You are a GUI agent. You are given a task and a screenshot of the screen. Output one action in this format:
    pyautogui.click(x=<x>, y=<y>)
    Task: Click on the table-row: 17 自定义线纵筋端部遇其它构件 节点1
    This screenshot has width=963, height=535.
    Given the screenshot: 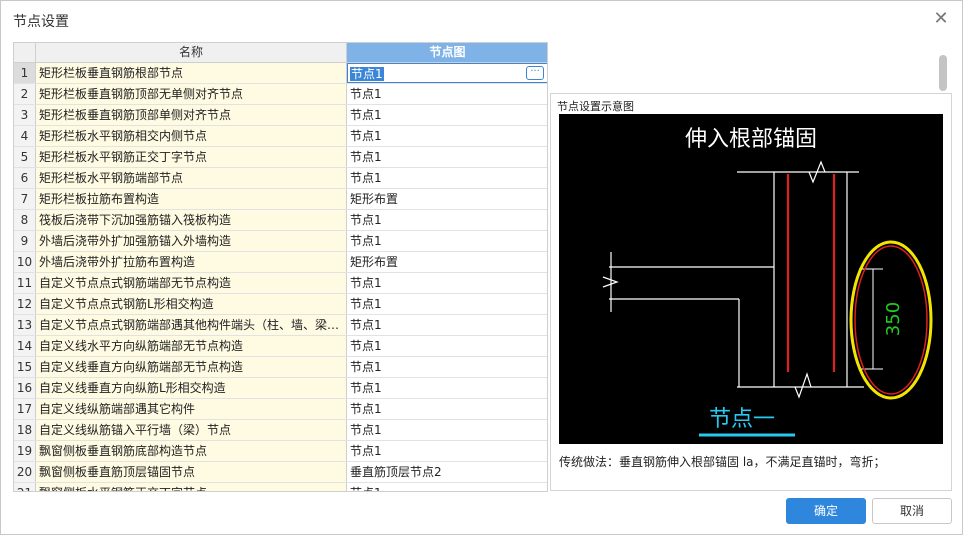 What is the action you would take?
    pyautogui.click(x=280, y=409)
    